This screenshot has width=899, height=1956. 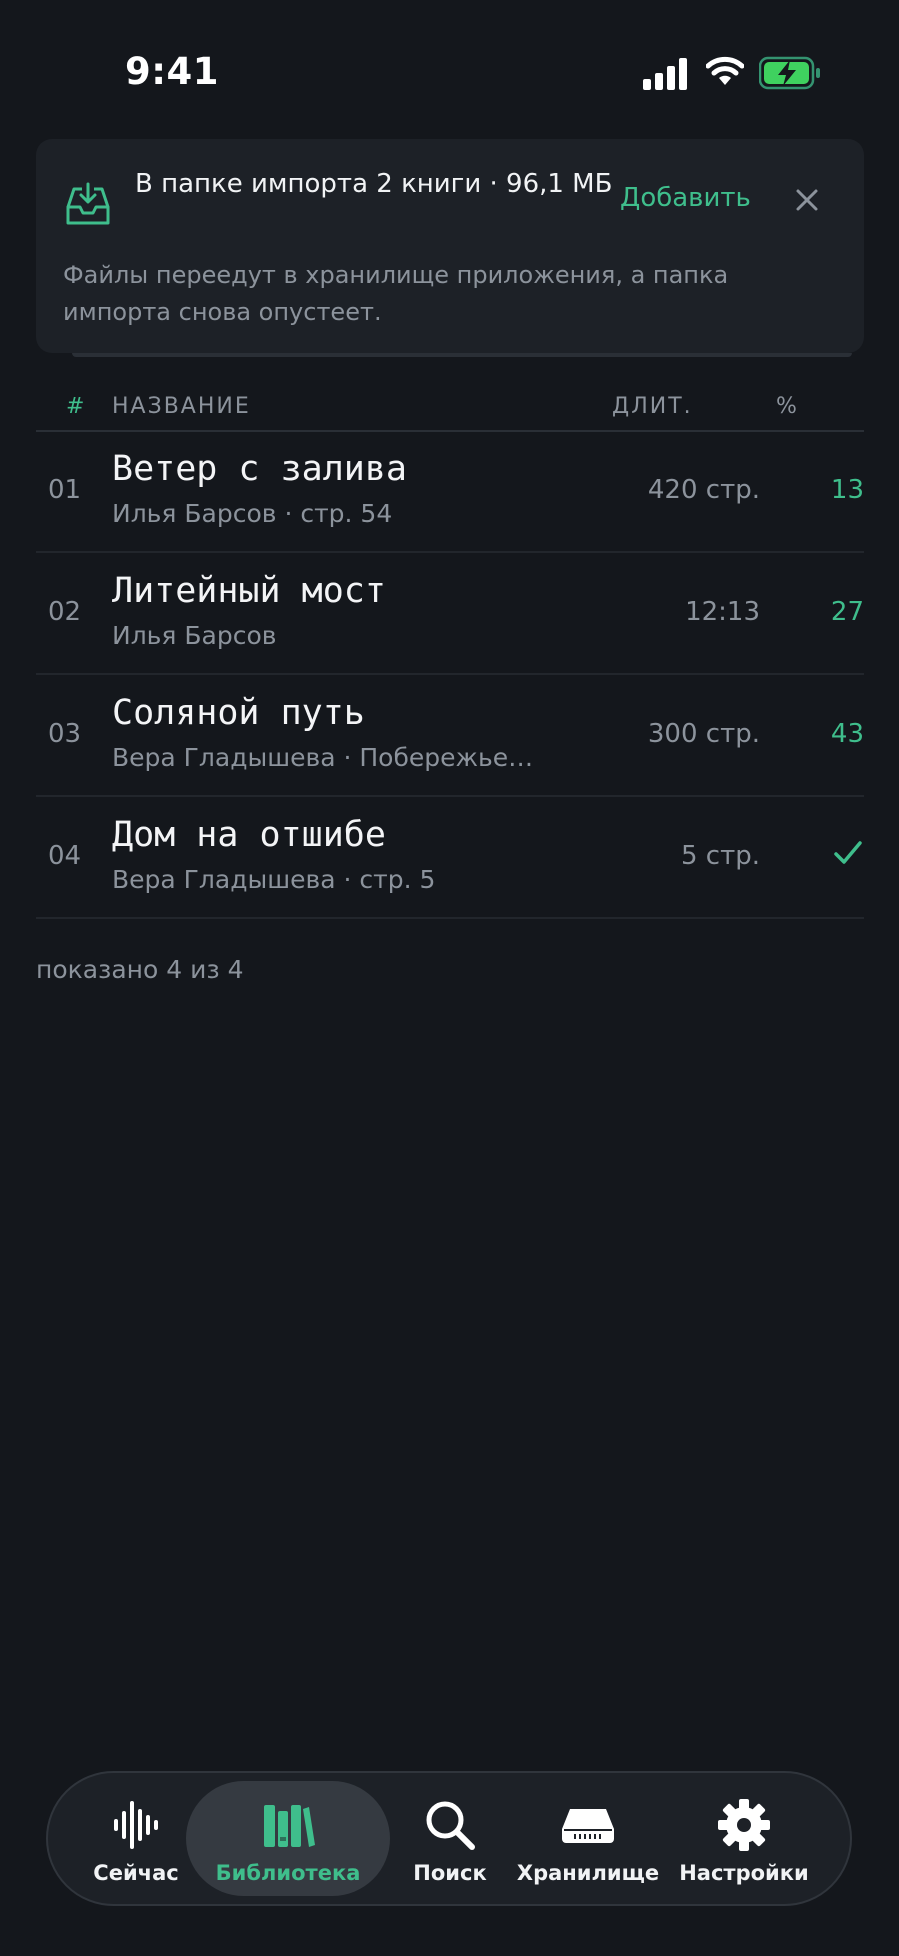 I want to click on book-title: Ветер с залива, so click(x=260, y=469).